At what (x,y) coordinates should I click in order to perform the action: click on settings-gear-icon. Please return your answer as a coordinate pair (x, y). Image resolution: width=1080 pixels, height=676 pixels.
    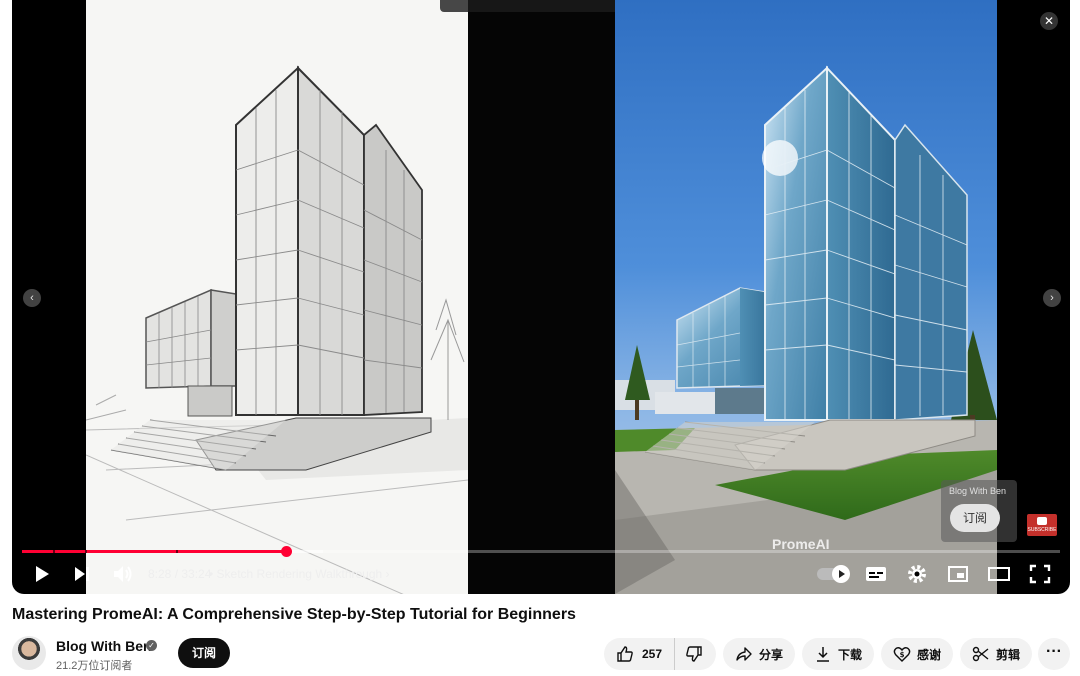
    Looking at the image, I should click on (917, 574).